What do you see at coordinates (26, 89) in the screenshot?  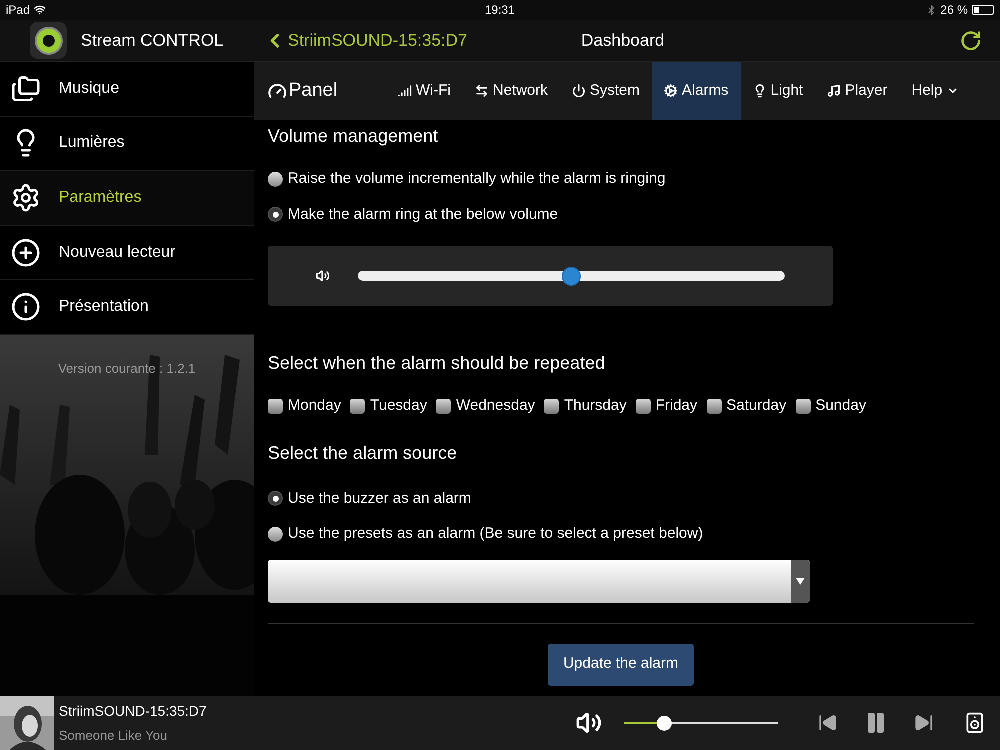 I see `folders-icon` at bounding box center [26, 89].